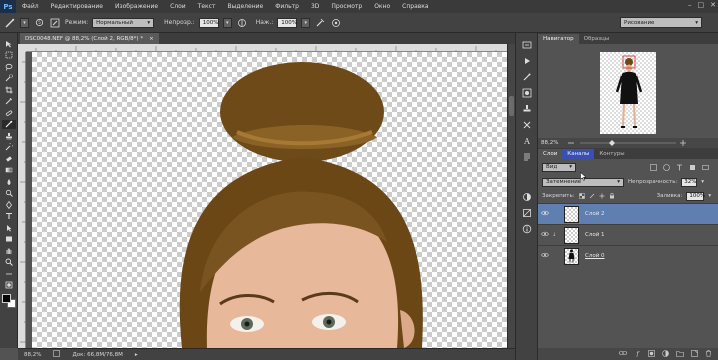 The image size is (718, 360). What do you see at coordinates (527, 125) in the screenshot?
I see `tool-presets-icon` at bounding box center [527, 125].